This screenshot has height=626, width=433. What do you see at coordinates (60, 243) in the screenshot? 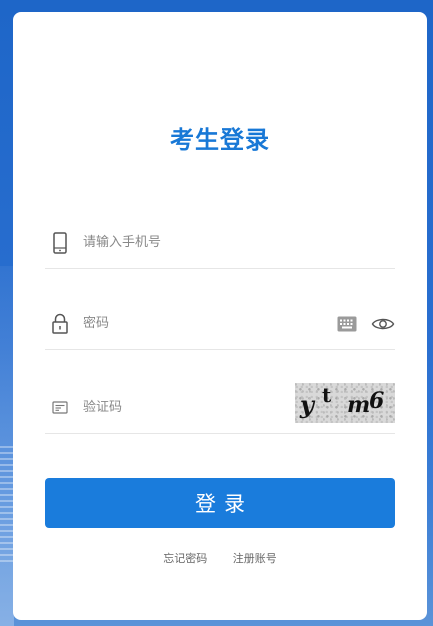
I see `phone-icon` at bounding box center [60, 243].